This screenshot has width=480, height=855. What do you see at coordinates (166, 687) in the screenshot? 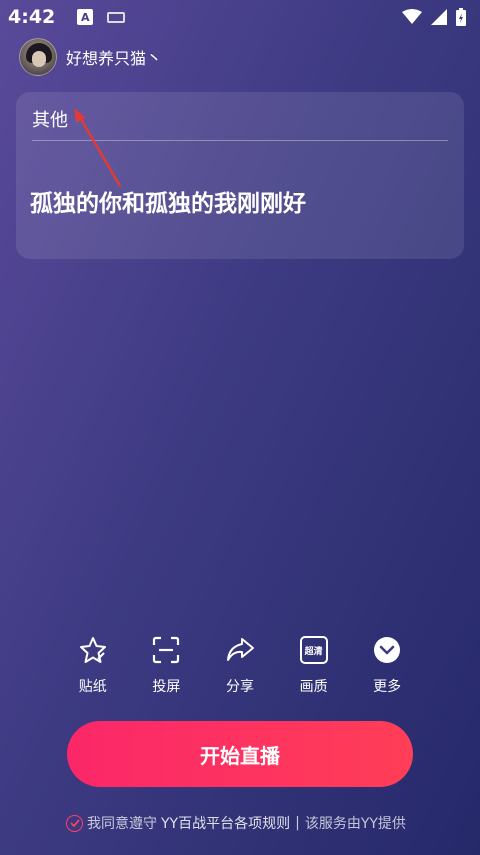
I see `tool-label: 投屏` at bounding box center [166, 687].